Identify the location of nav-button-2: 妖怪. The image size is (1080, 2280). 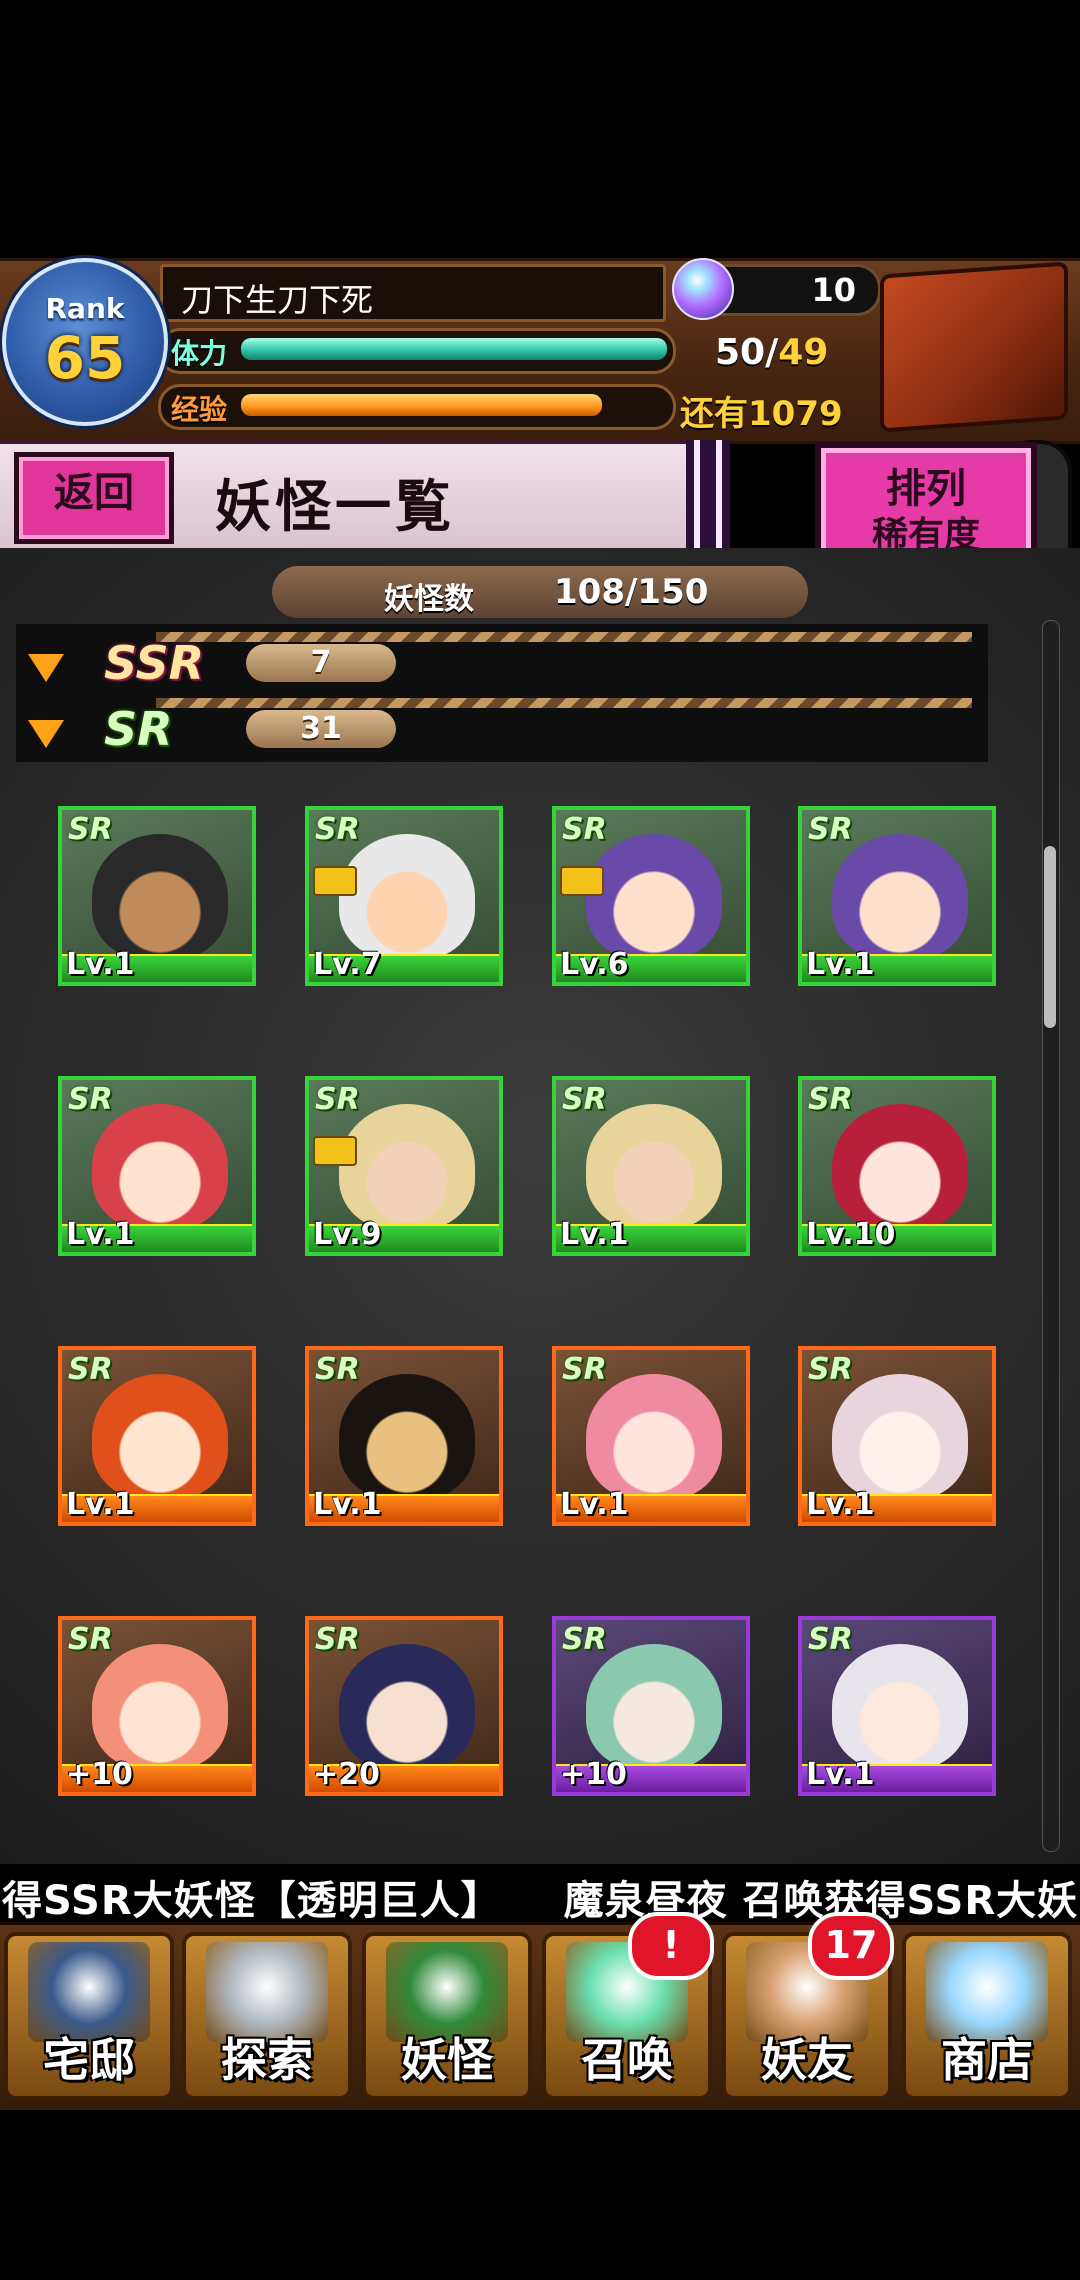
(447, 2016).